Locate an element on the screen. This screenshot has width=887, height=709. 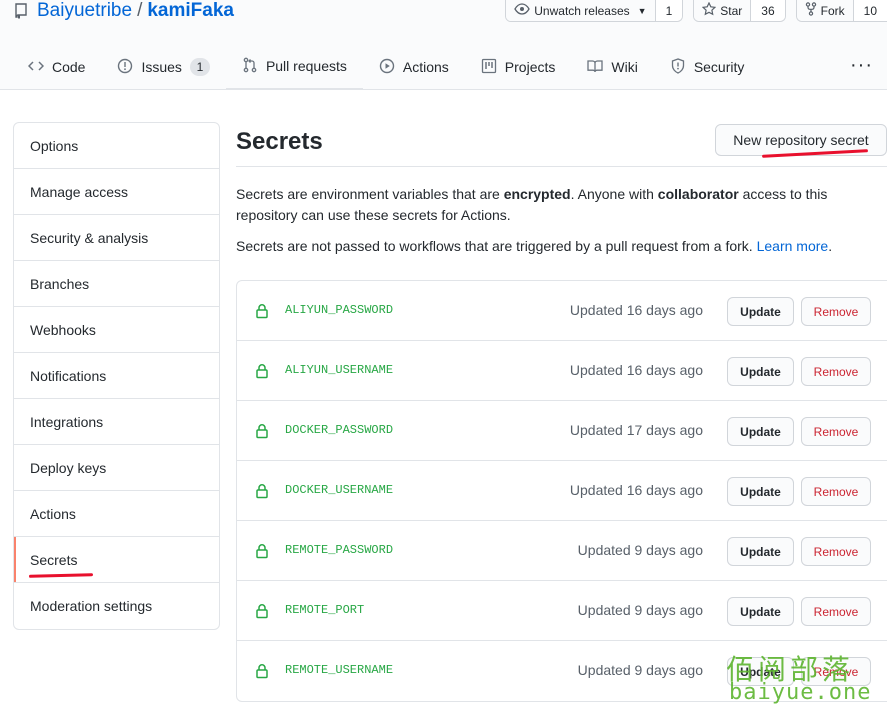
star-label: Star is located at coordinates (731, 10).